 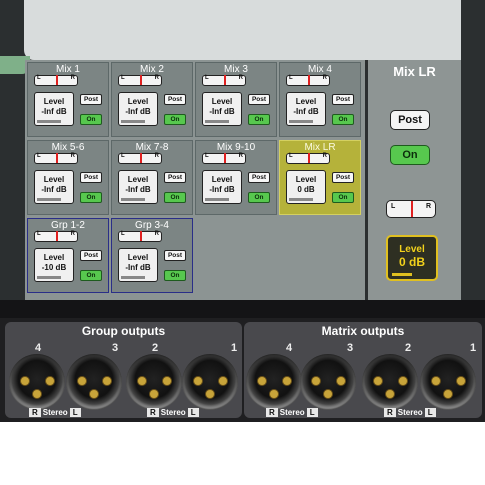 I want to click on cell-title: Grp 3-4, so click(x=152, y=225).